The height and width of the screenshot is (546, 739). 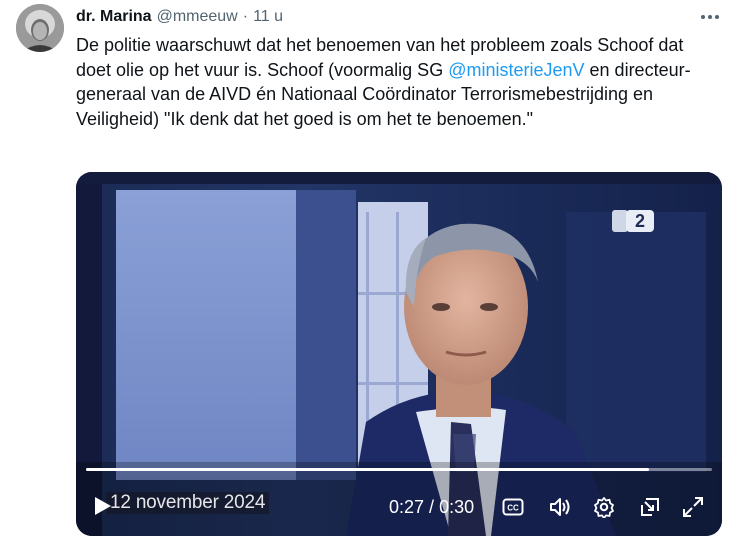 What do you see at coordinates (40, 28) in the screenshot?
I see `avatar` at bounding box center [40, 28].